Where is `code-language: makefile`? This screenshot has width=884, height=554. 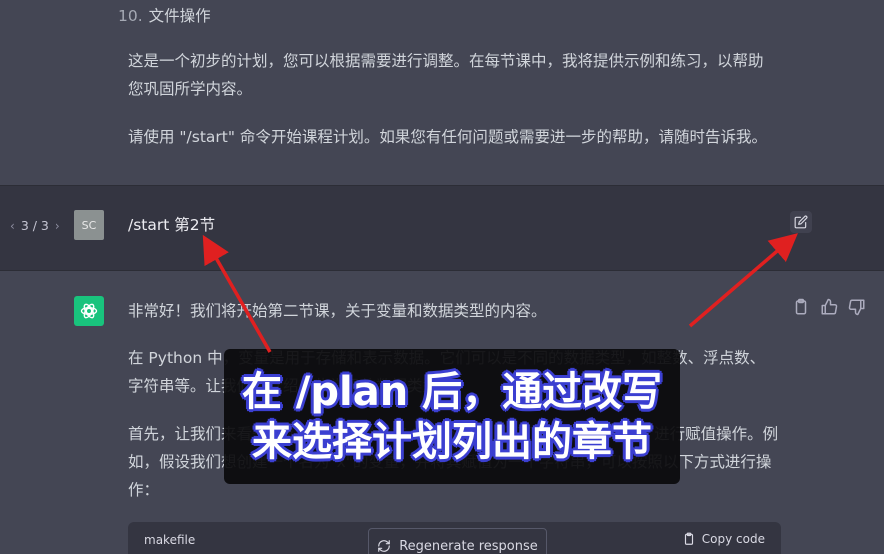 code-language: makefile is located at coordinates (170, 540).